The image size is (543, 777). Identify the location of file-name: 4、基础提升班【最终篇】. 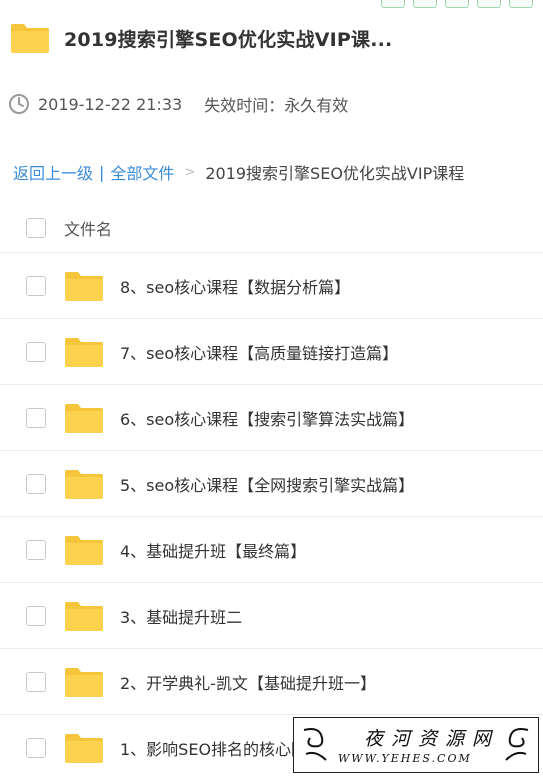
(213, 550).